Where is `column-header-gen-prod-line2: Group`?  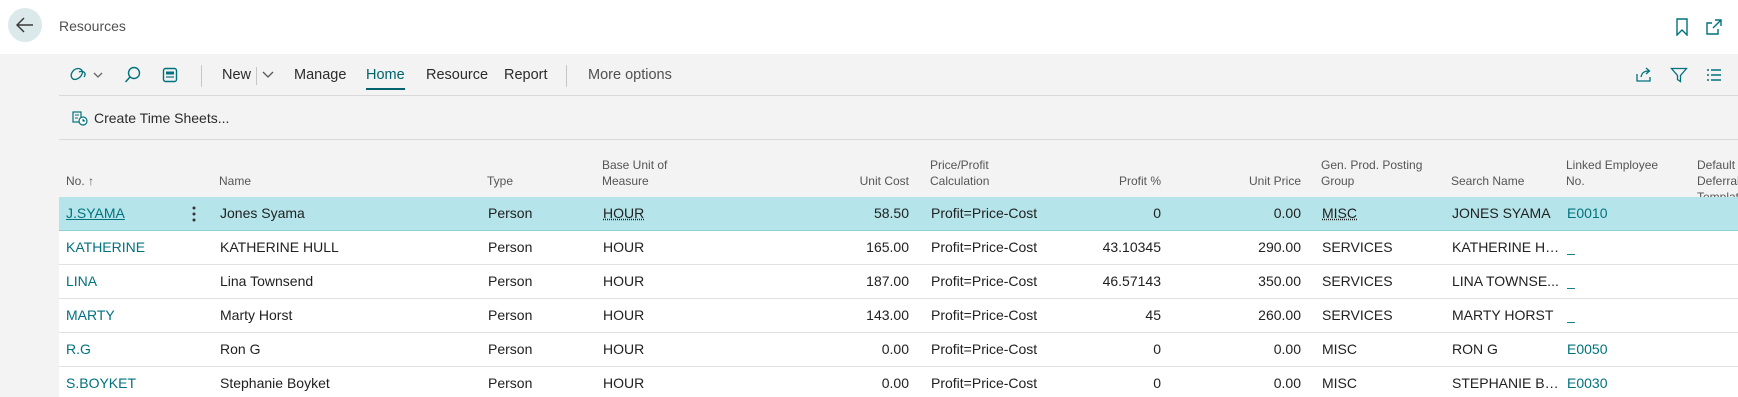
column-header-gen-prod-line2: Group is located at coordinates (1371, 181).